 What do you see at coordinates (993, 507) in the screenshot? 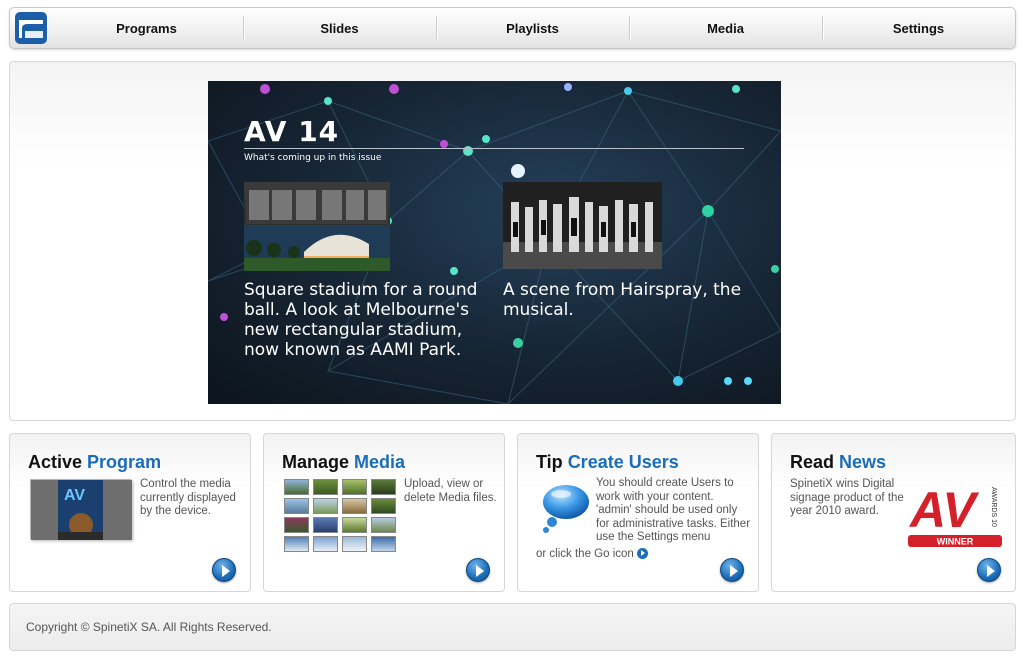
I see `svg-text: AWARDS 10` at bounding box center [993, 507].